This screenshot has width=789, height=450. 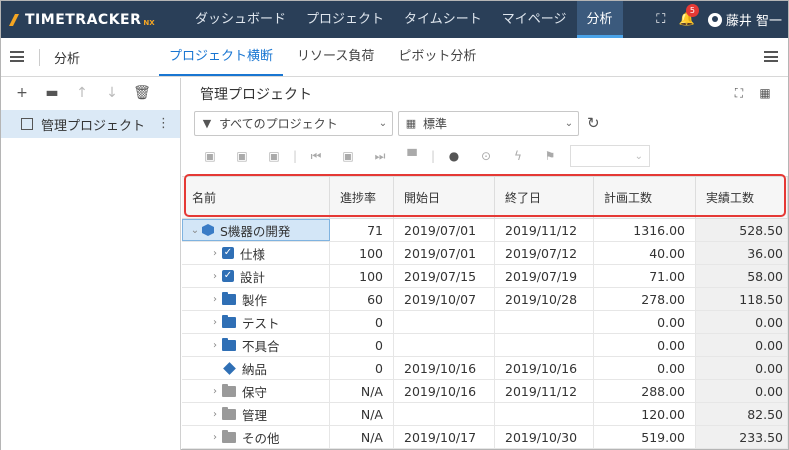 What do you see at coordinates (661, 19) in the screenshot?
I see `fullscreen-icon: ⛶` at bounding box center [661, 19].